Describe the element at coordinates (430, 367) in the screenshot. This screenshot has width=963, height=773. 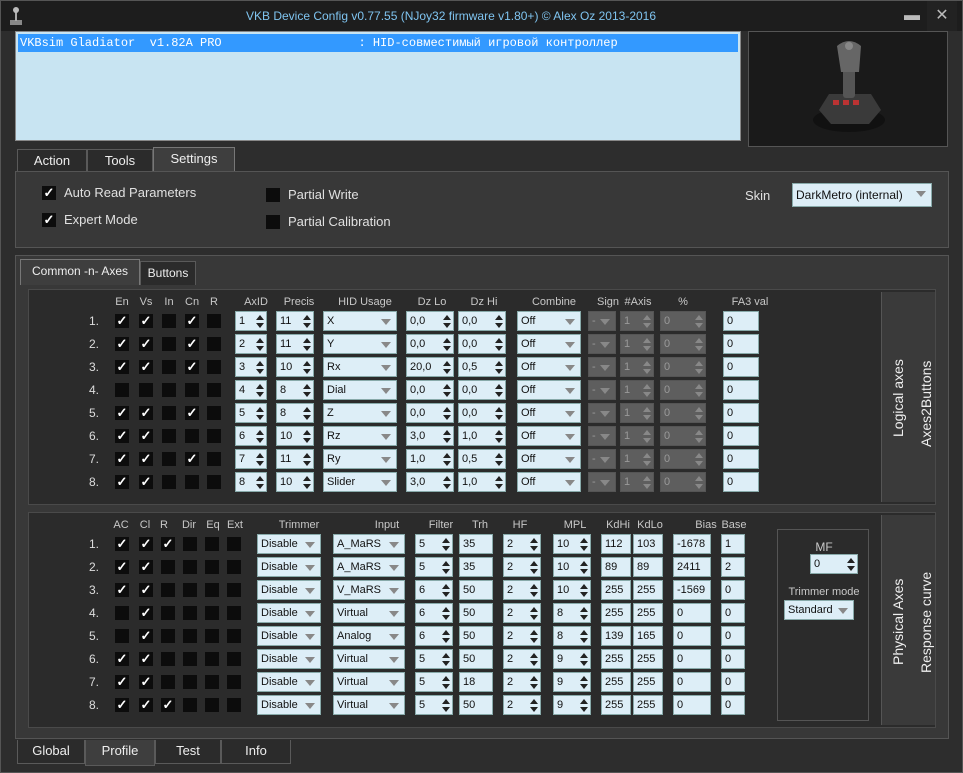
I see `deadzone-lo-stepper: 20,0` at that location.